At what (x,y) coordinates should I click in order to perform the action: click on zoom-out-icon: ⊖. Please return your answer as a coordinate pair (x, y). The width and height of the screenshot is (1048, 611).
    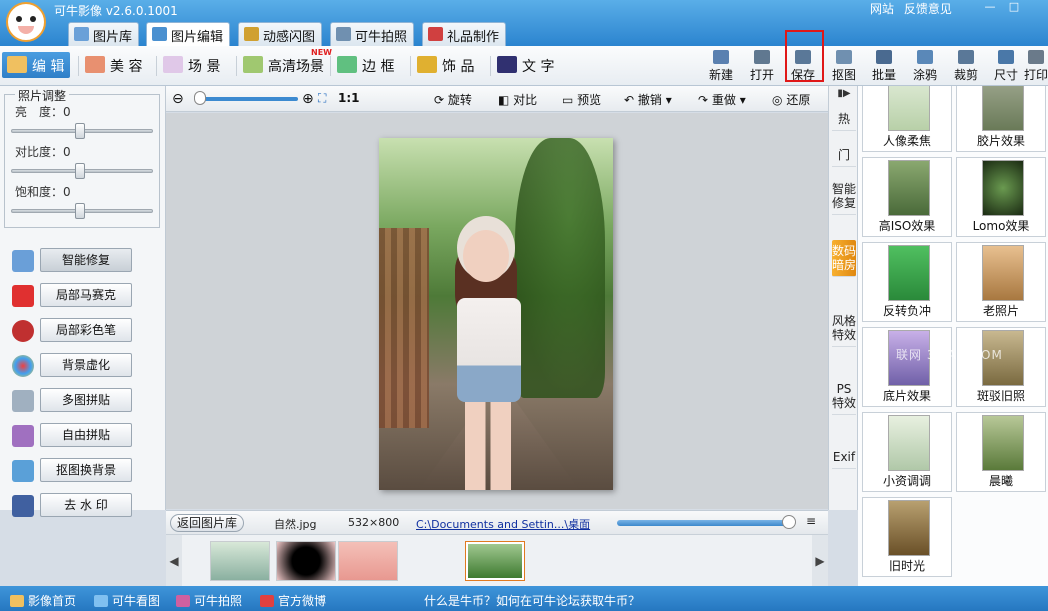
    Looking at the image, I should click on (178, 99).